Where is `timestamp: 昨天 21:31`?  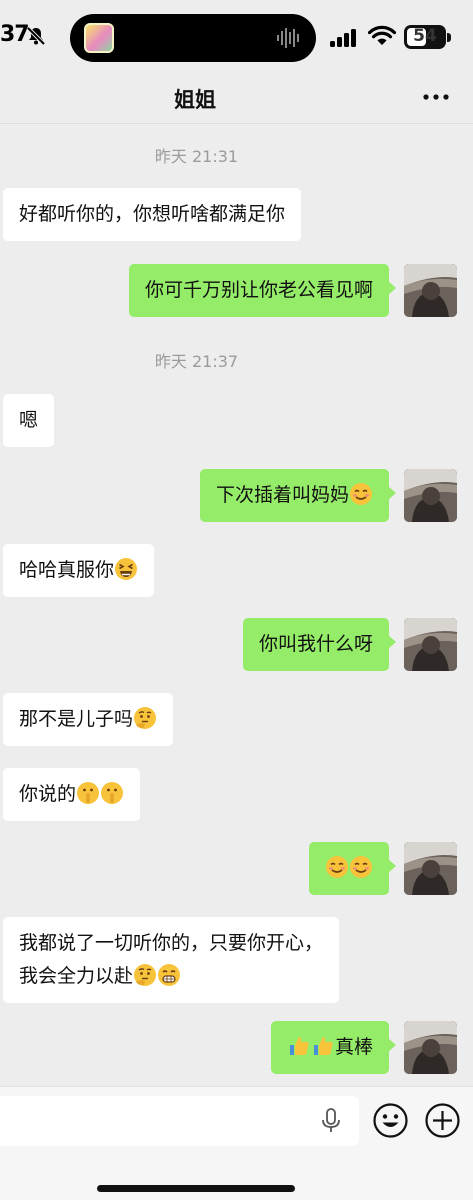 timestamp: 昨天 21:31 is located at coordinates (196, 156).